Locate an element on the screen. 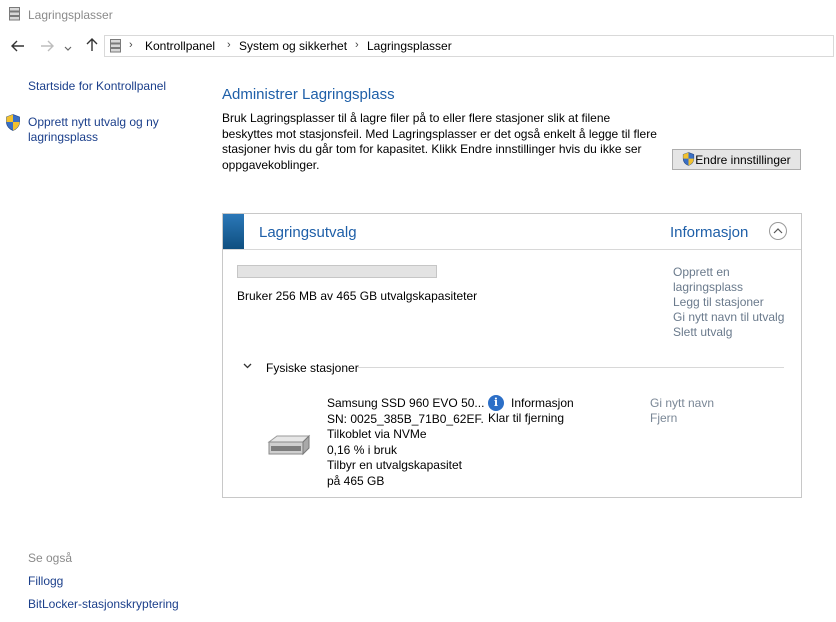  add-drives-link: Legg til stasjoner is located at coordinates (718, 302).